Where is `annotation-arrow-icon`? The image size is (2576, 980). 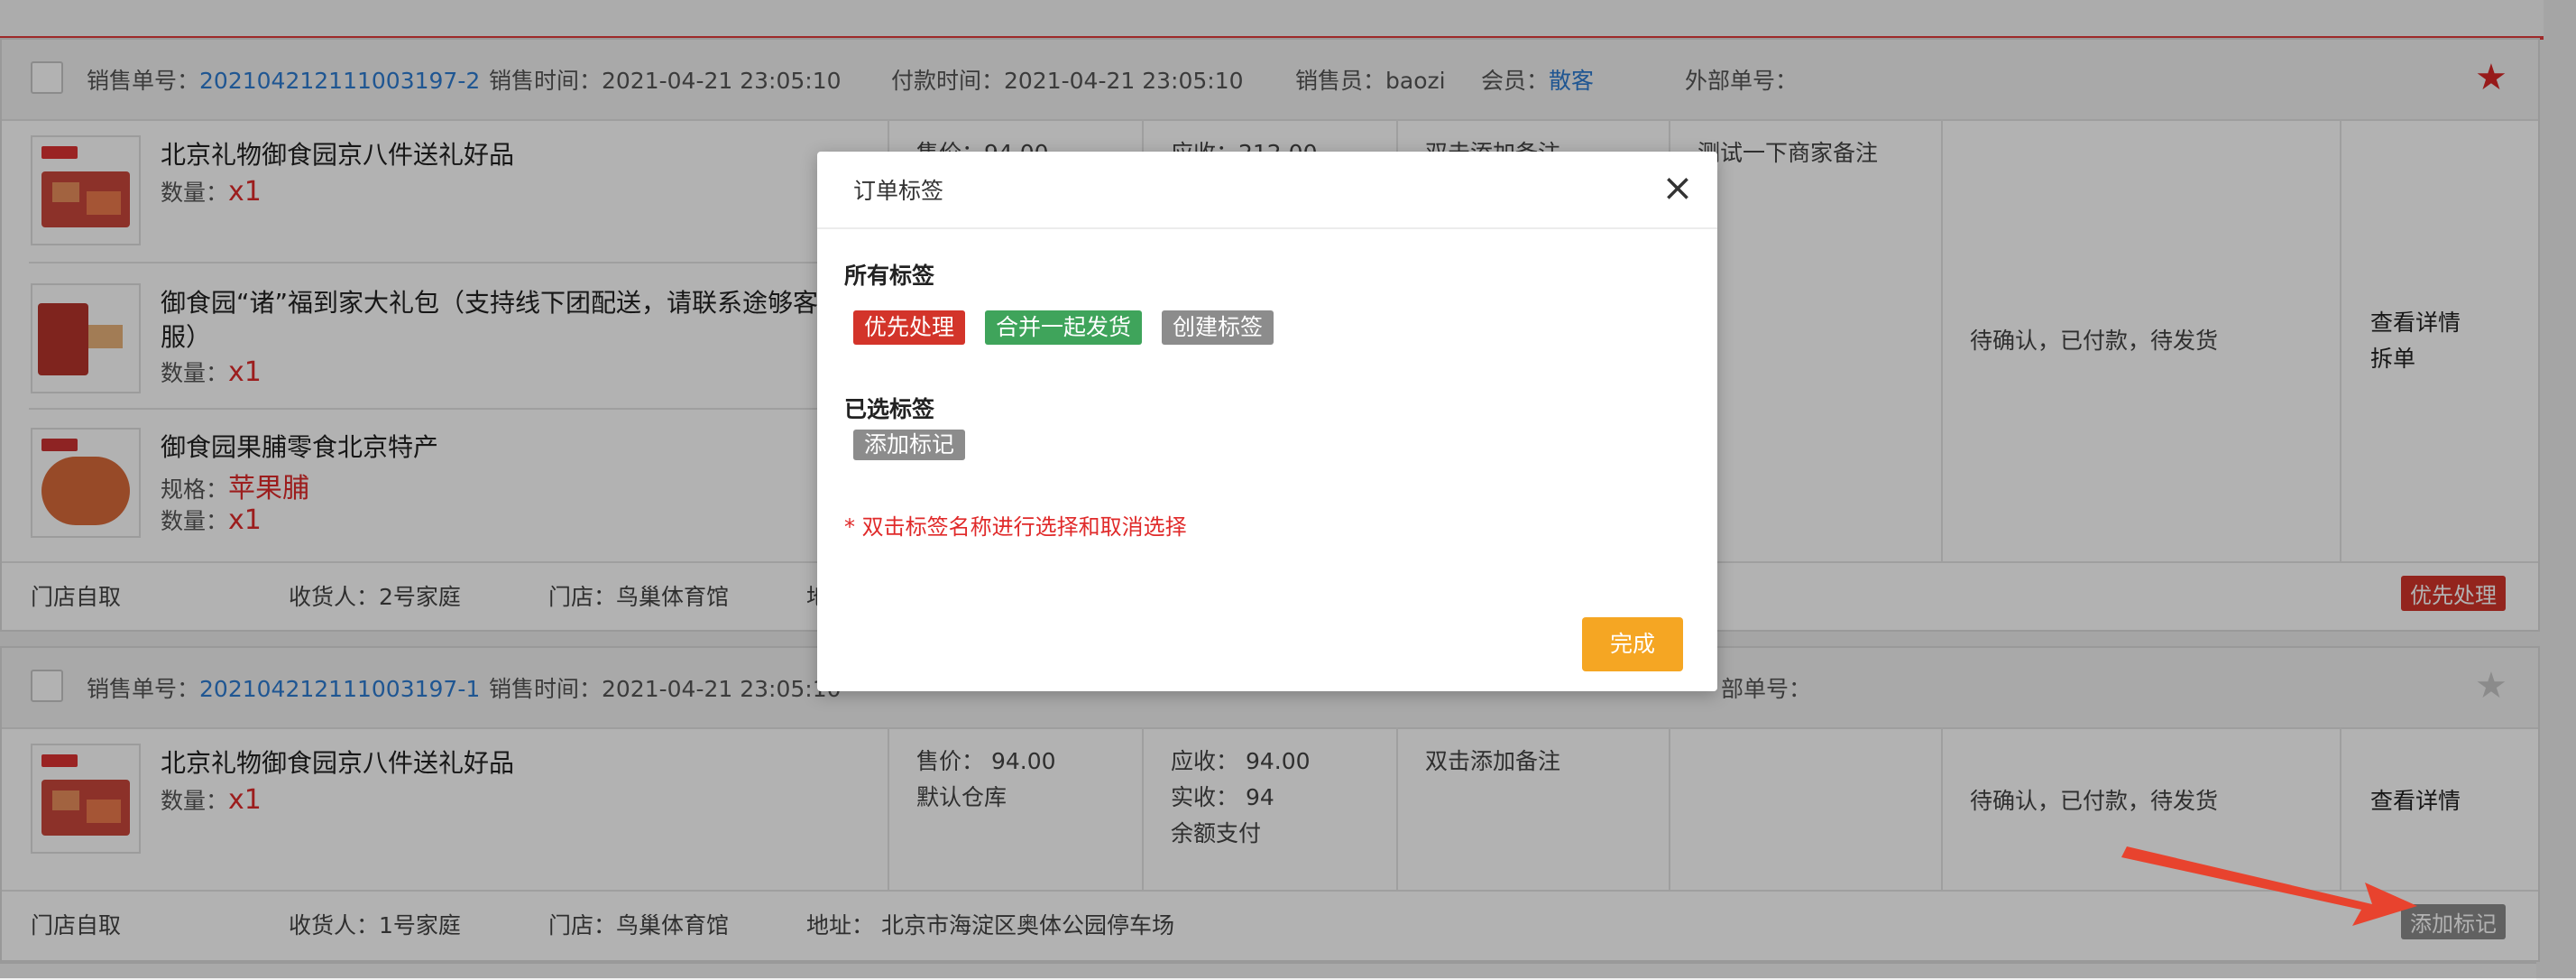 annotation-arrow-icon is located at coordinates (2269, 886).